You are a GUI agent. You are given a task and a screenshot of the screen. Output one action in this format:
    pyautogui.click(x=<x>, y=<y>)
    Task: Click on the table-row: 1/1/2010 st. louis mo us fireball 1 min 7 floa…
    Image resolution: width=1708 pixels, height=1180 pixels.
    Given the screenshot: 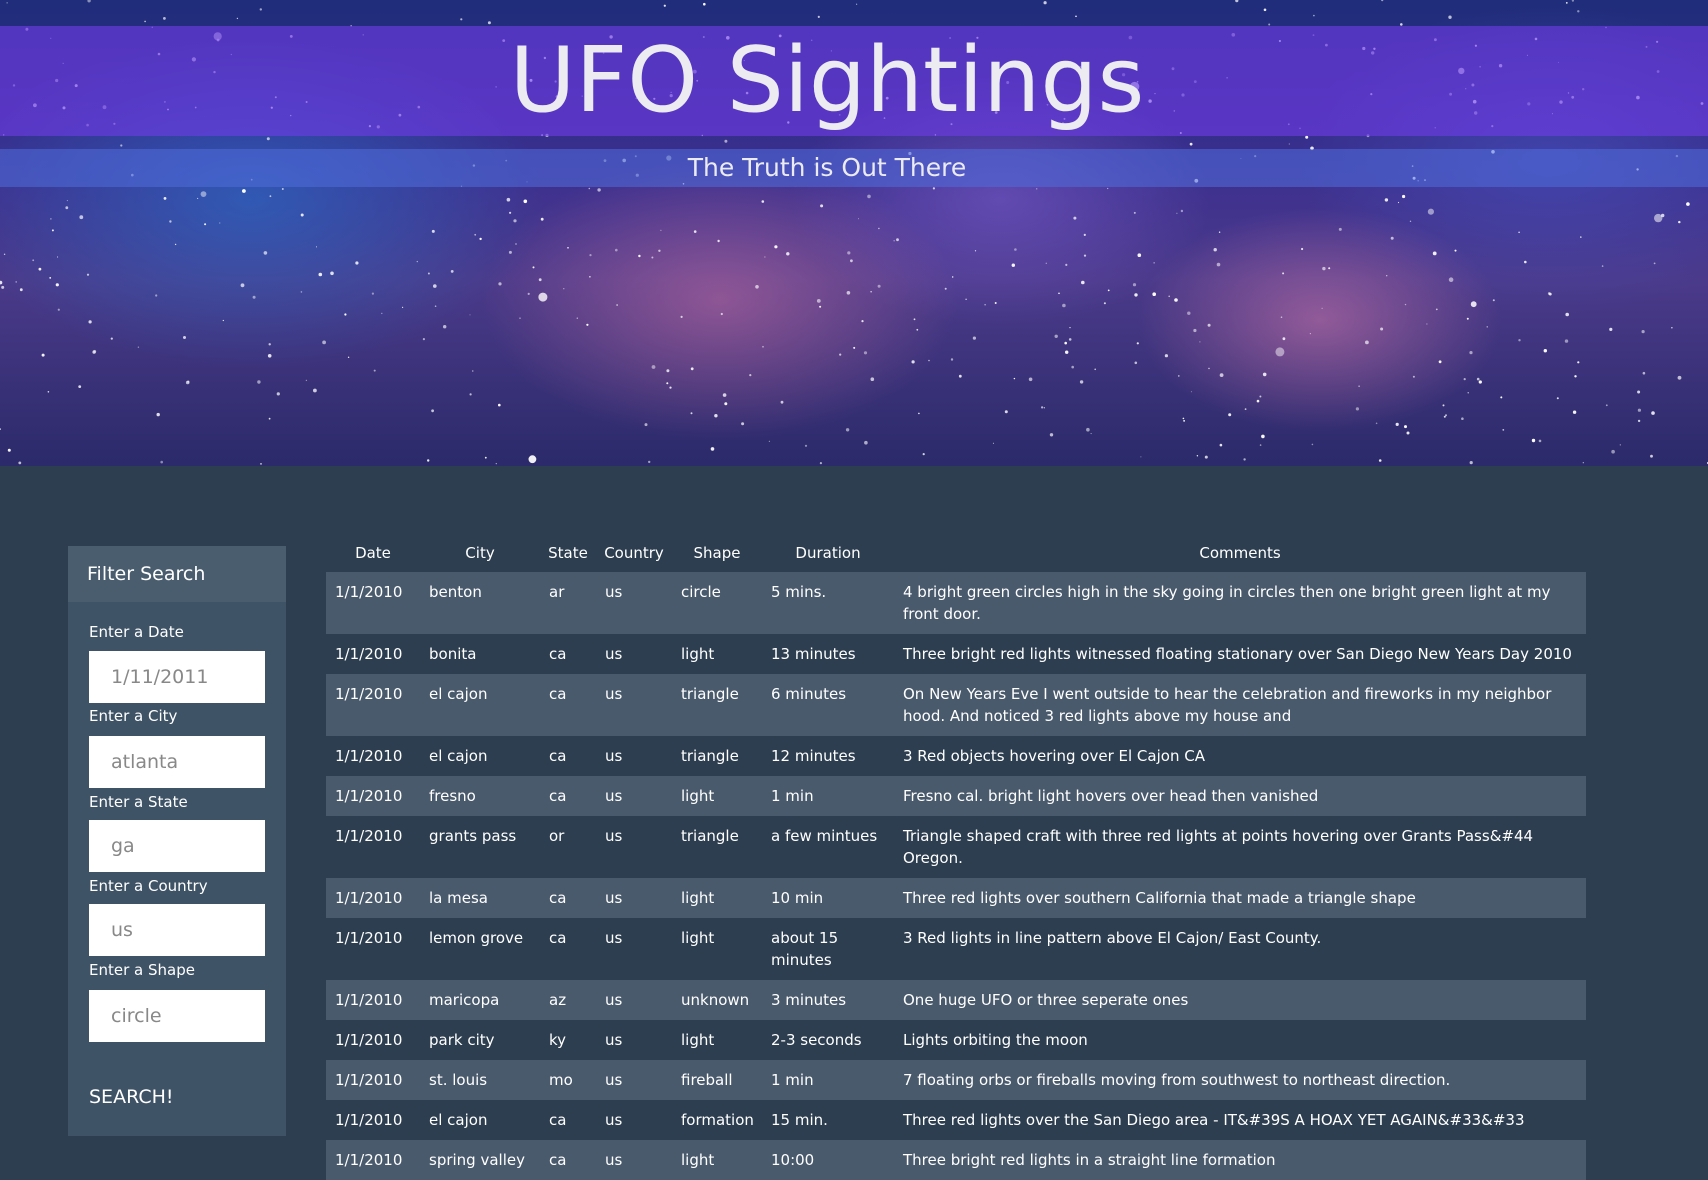 What is the action you would take?
    pyautogui.click(x=956, y=1080)
    